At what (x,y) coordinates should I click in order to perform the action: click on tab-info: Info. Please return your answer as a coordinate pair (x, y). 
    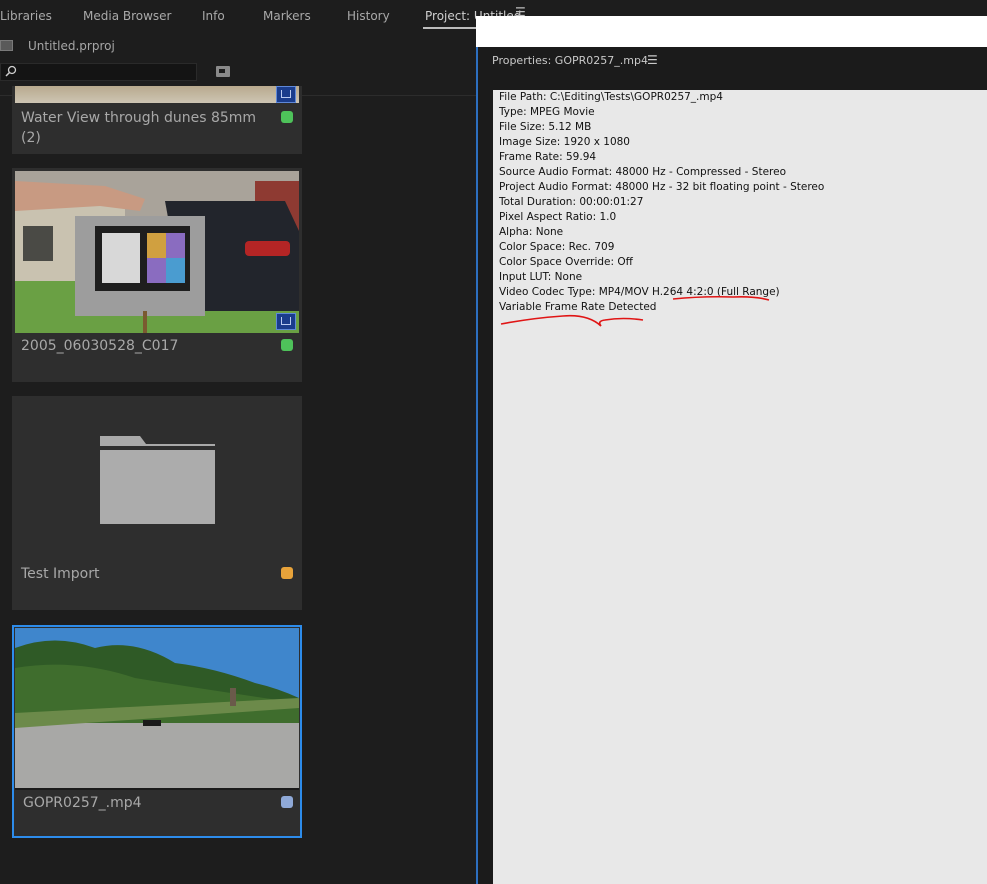
    Looking at the image, I should click on (213, 16).